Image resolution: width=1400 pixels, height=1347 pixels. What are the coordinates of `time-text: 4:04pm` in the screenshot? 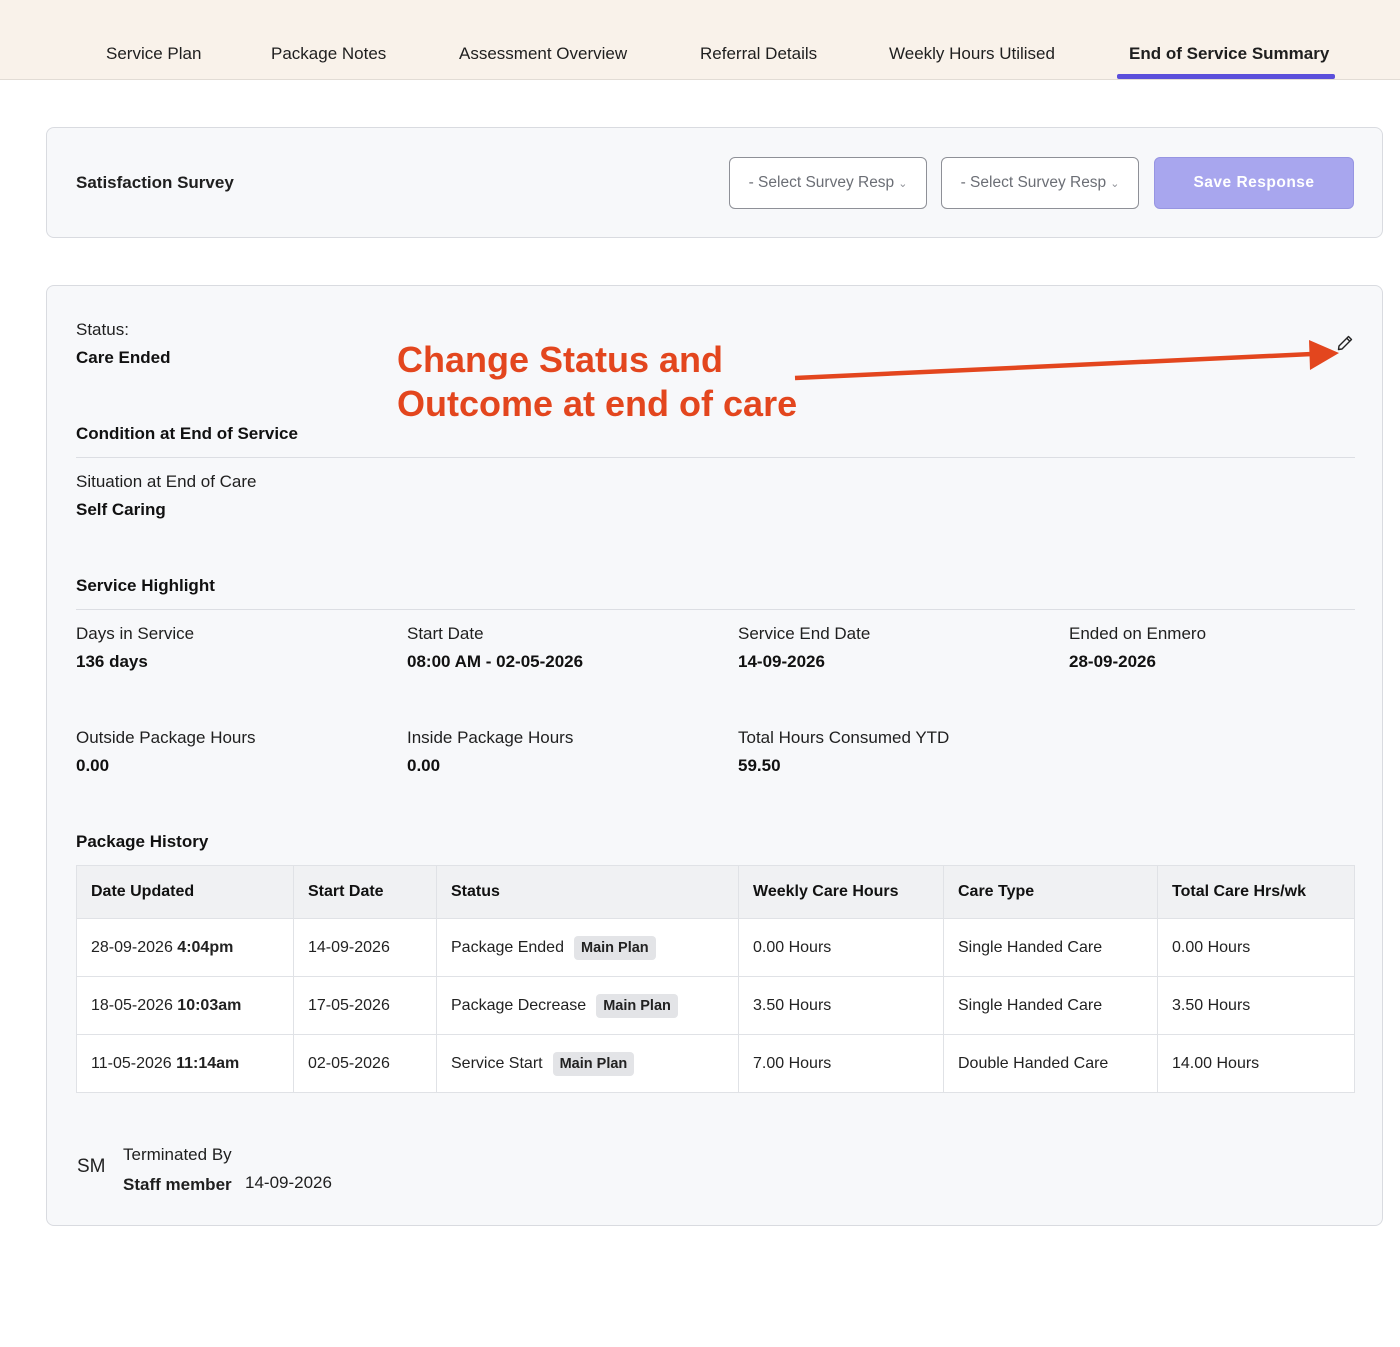 It's located at (205, 947).